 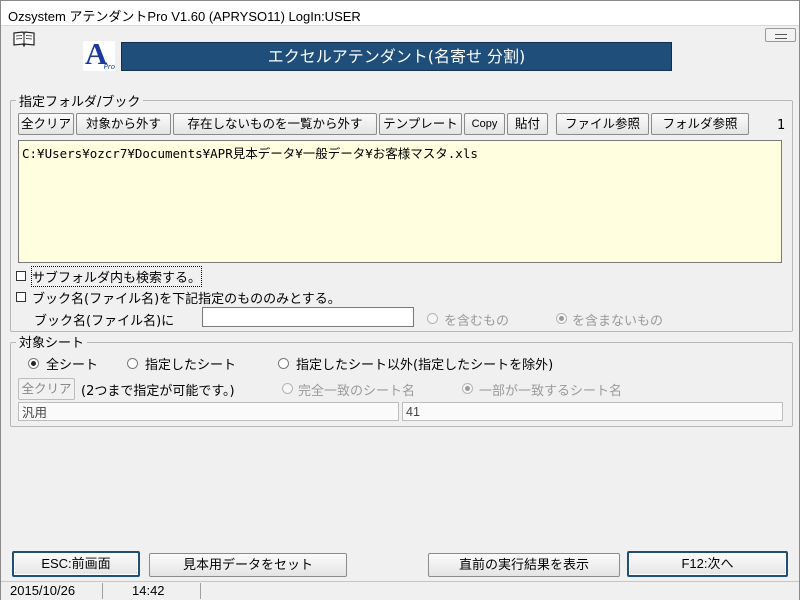 What do you see at coordinates (72, 363) in the screenshot?
I see `all-sheets-label: 全シート` at bounding box center [72, 363].